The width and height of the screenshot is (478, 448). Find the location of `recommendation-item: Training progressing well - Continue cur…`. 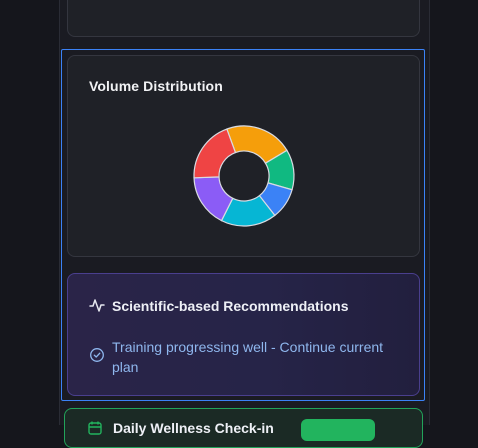

recommendation-item: Training progressing well - Continue cur… is located at coordinates (248, 357).